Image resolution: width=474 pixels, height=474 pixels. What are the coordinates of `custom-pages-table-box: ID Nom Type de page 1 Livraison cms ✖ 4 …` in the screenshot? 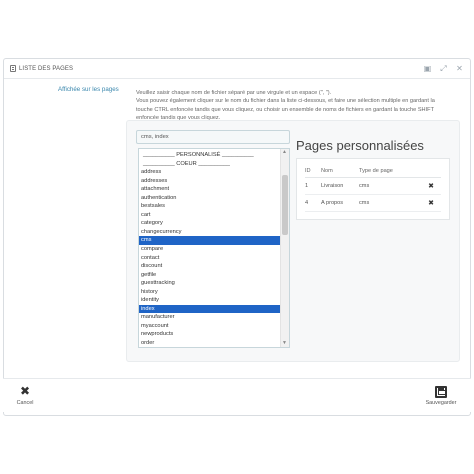 It's located at (373, 189).